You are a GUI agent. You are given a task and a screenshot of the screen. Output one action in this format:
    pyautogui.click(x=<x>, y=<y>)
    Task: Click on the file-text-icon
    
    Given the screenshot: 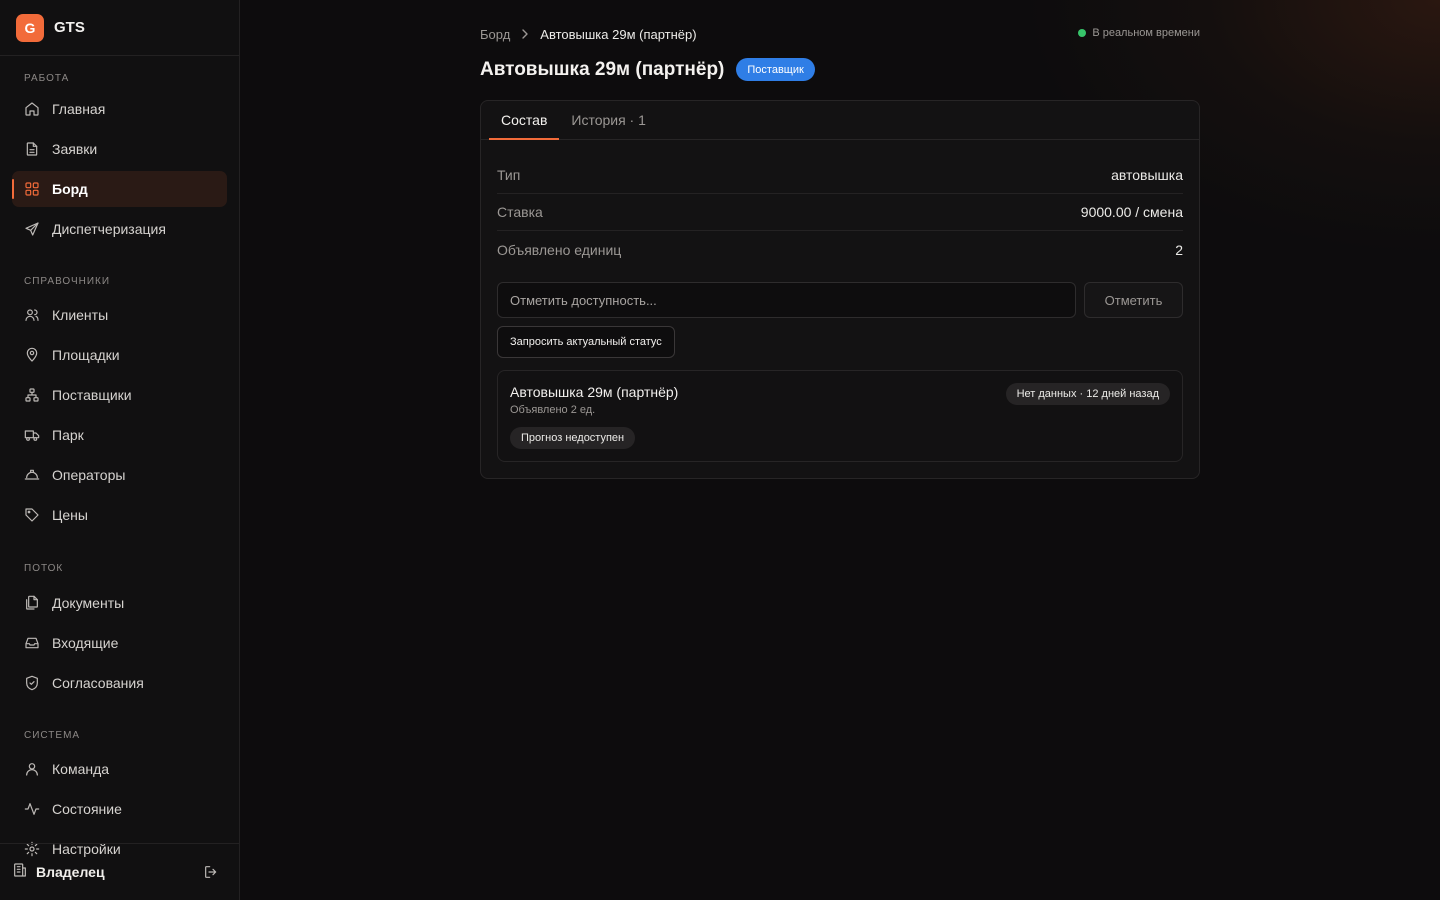 What is the action you would take?
    pyautogui.click(x=32, y=149)
    